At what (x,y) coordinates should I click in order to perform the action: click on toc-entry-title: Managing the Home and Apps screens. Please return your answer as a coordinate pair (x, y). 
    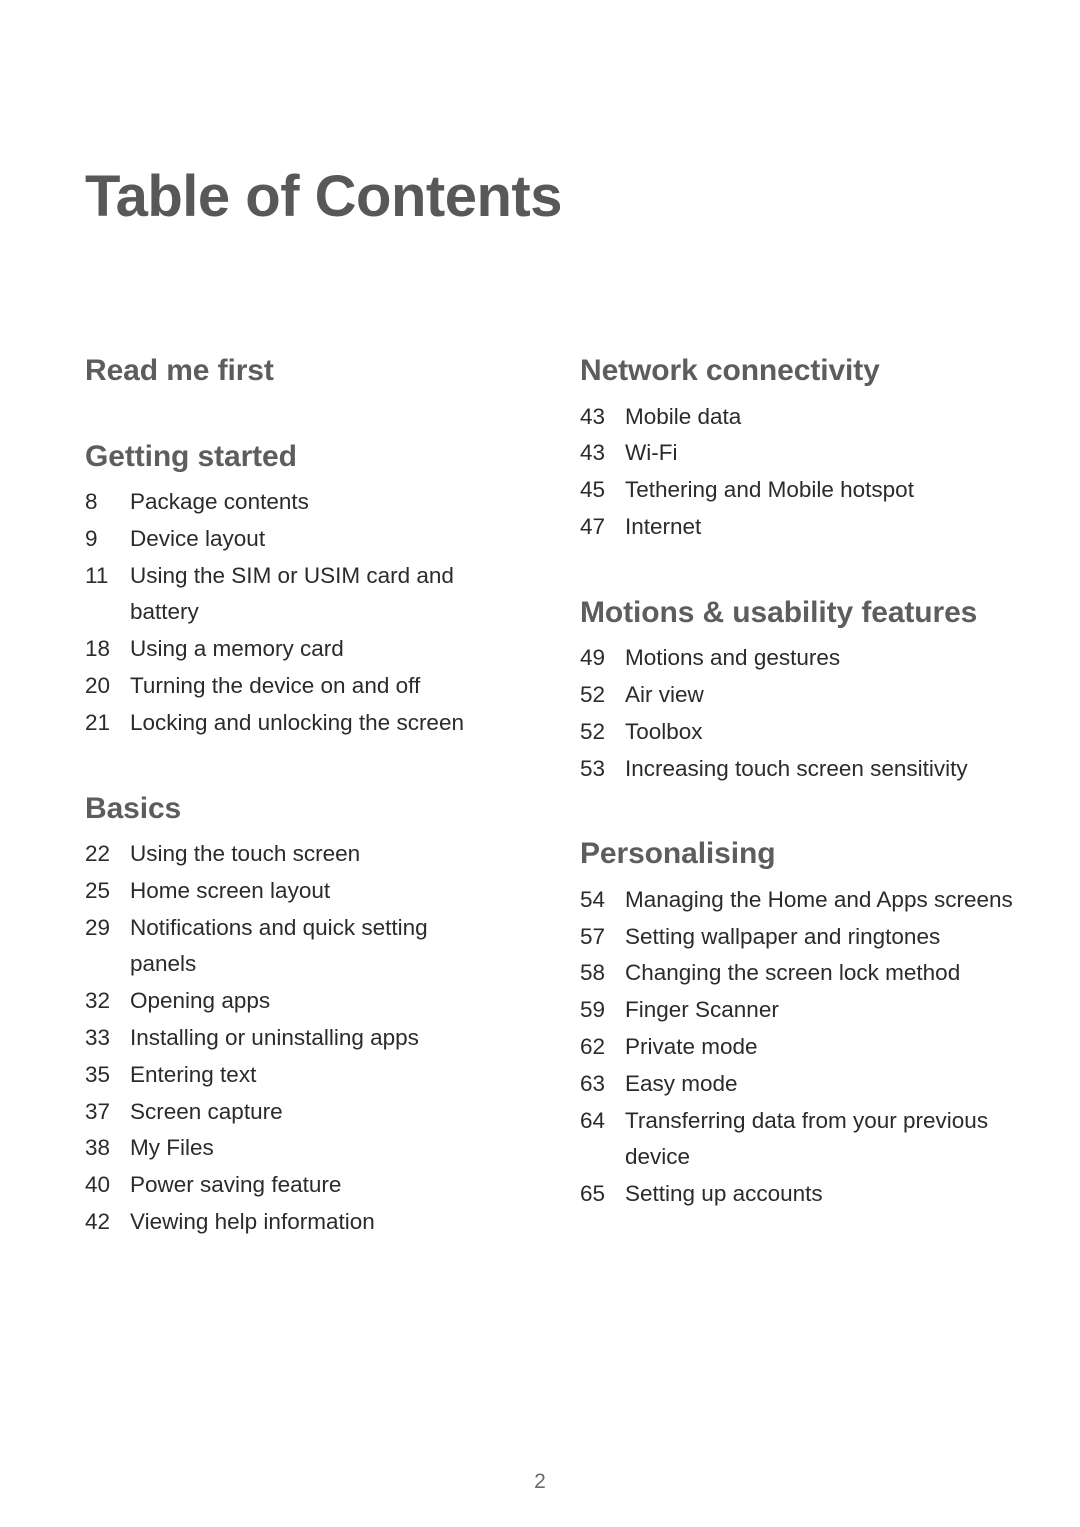
    Looking at the image, I should click on (819, 899).